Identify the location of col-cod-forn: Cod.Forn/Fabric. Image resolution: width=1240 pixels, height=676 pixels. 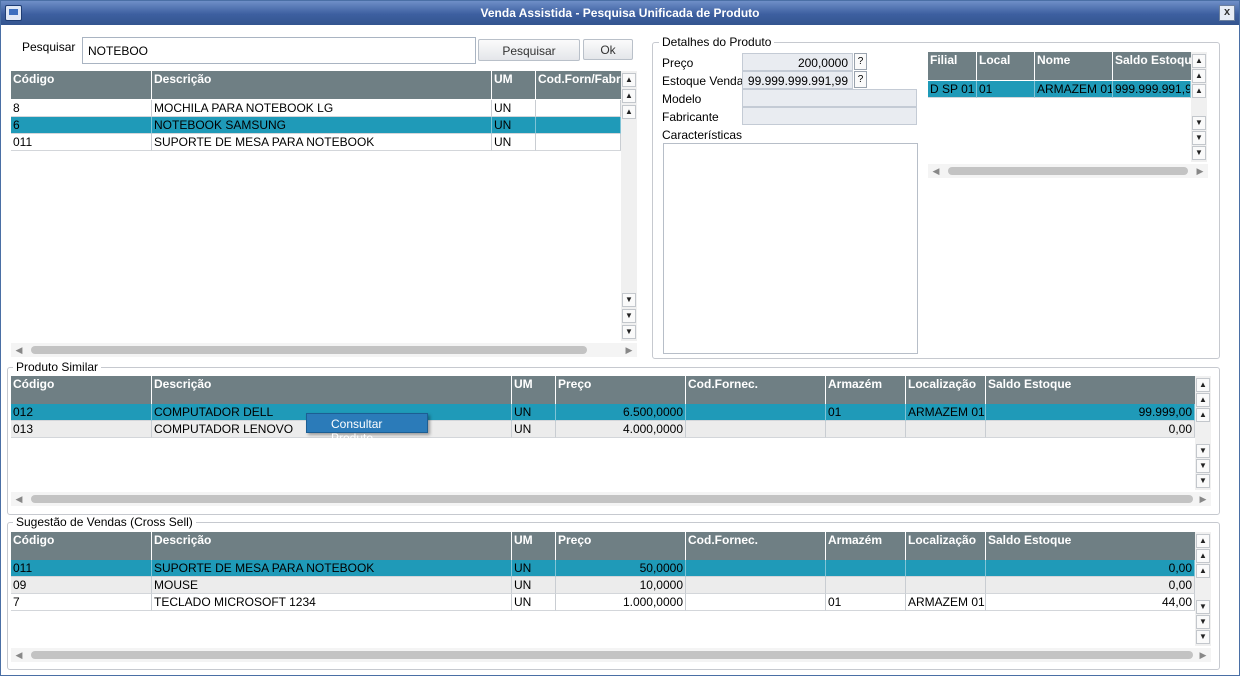
(578, 85).